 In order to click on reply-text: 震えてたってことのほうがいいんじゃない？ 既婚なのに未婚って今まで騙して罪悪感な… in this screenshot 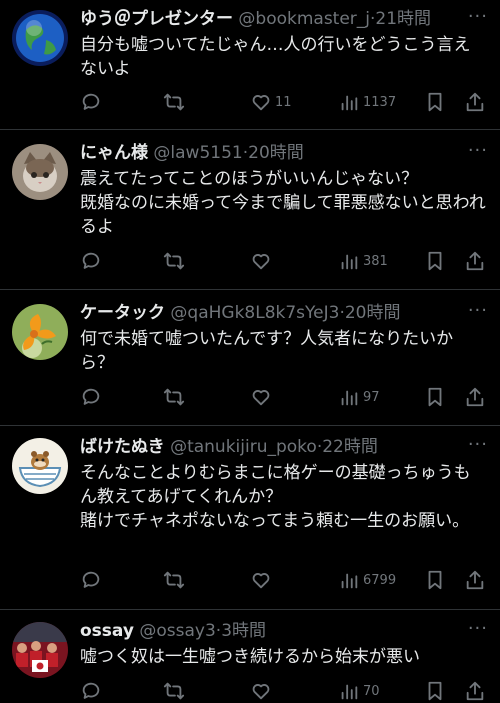, I will do `click(283, 203)`.